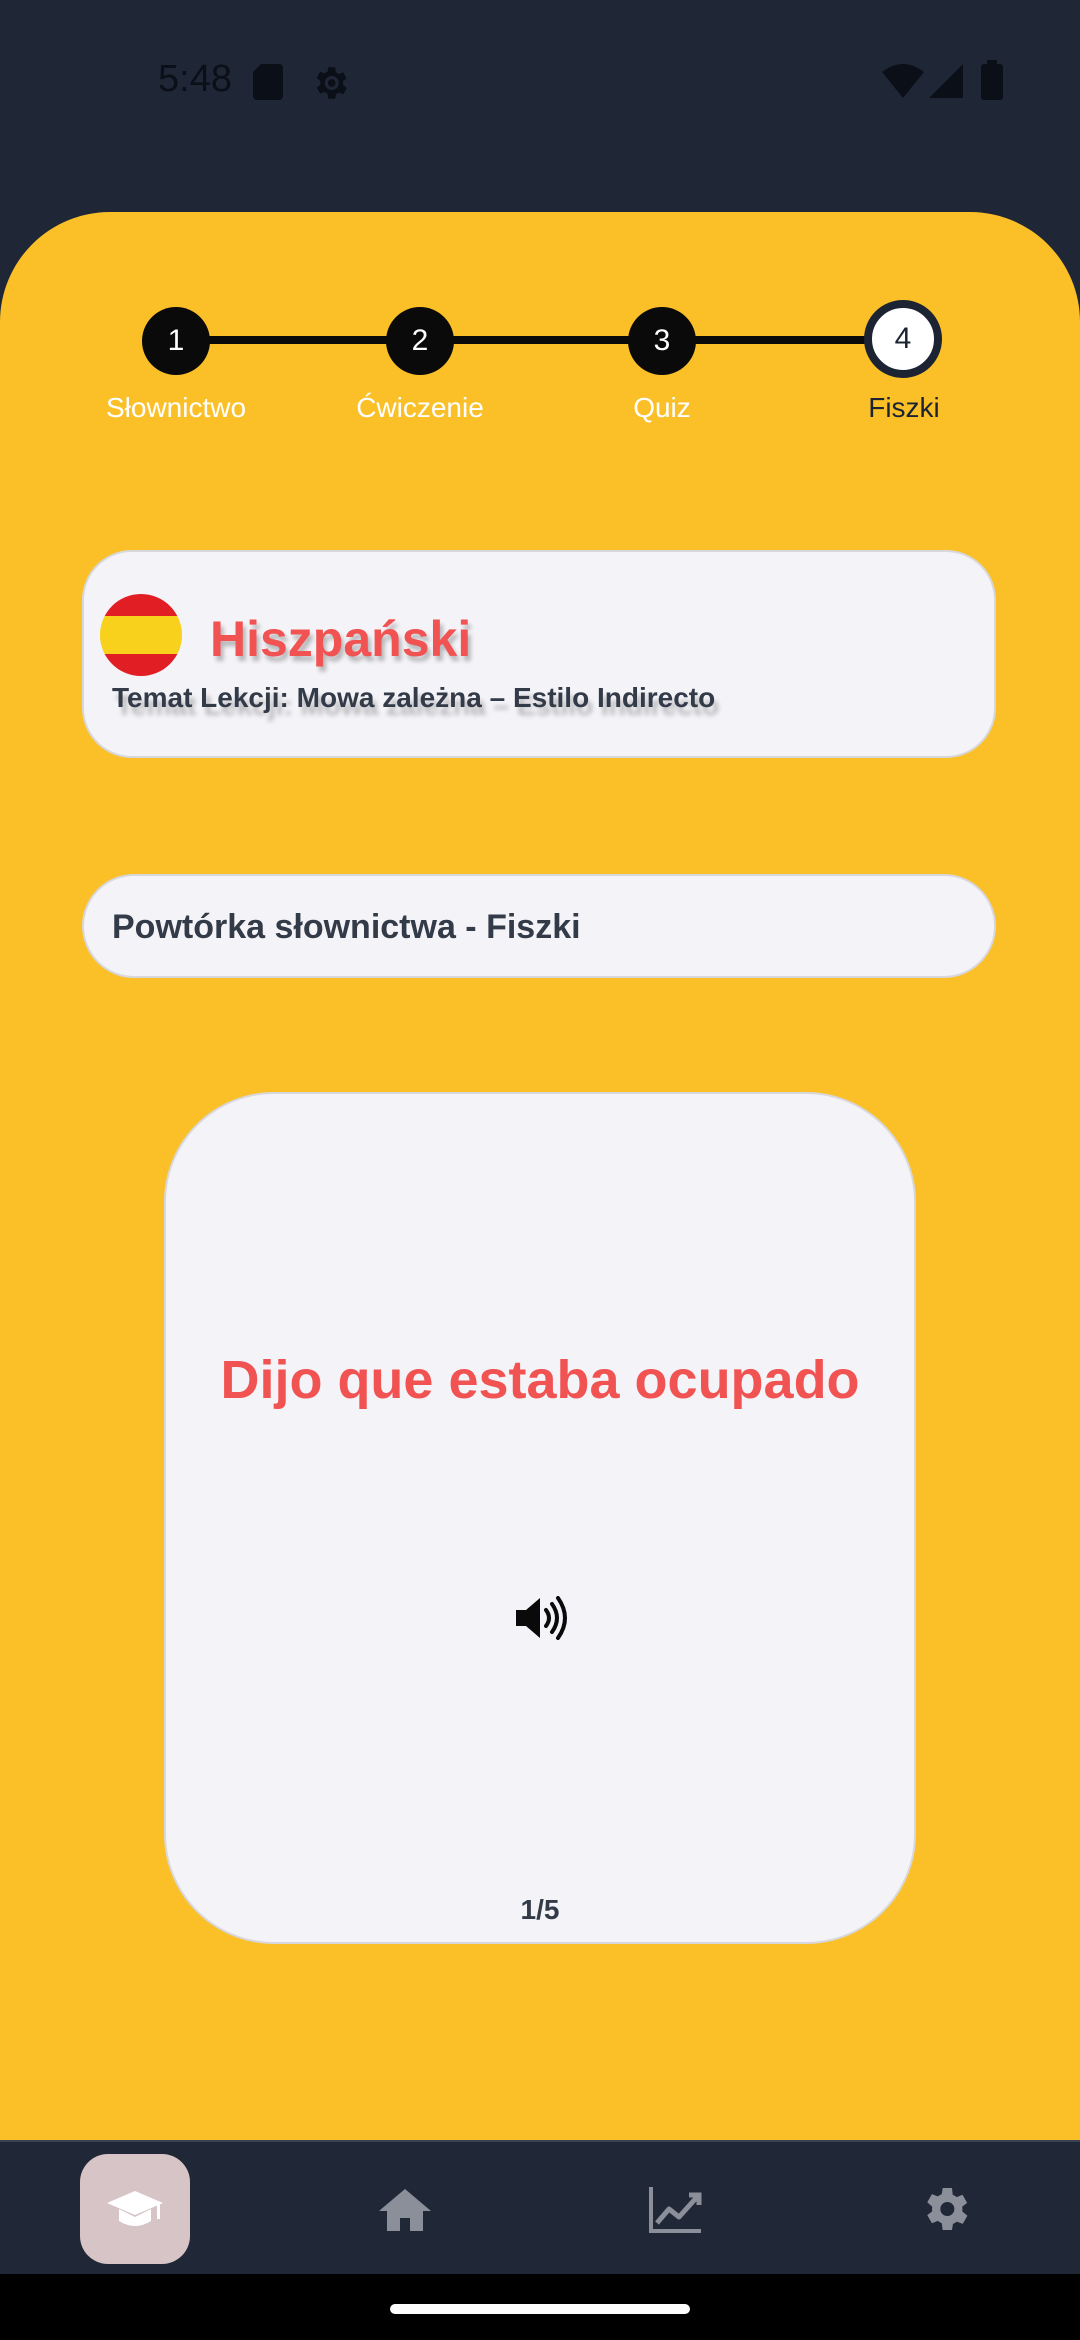  I want to click on chart-line-icon, so click(675, 2210).